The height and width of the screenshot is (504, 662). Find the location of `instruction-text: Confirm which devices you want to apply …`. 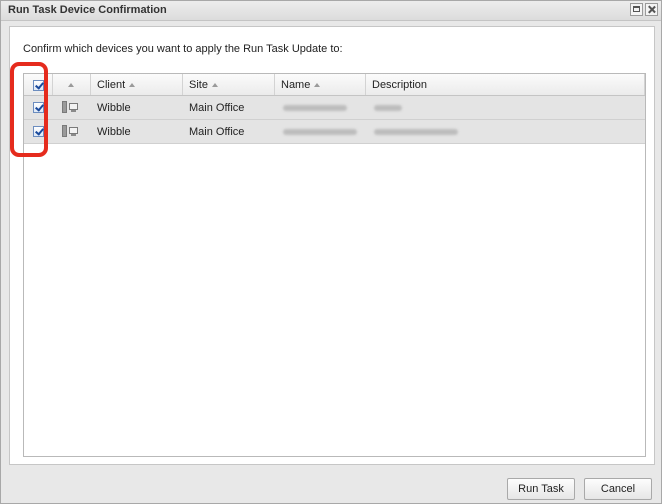

instruction-text: Confirm which devices you want to apply … is located at coordinates (183, 49).